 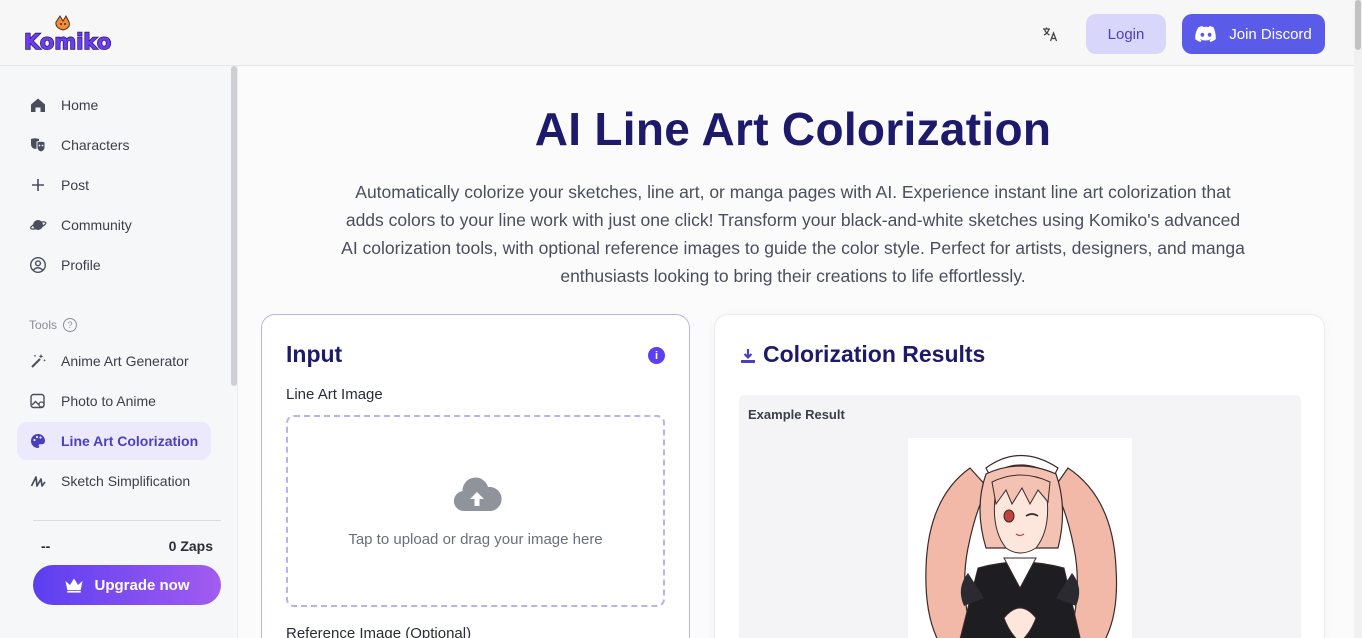 What do you see at coordinates (75, 185) in the screenshot?
I see `sidebar-item-label: Post` at bounding box center [75, 185].